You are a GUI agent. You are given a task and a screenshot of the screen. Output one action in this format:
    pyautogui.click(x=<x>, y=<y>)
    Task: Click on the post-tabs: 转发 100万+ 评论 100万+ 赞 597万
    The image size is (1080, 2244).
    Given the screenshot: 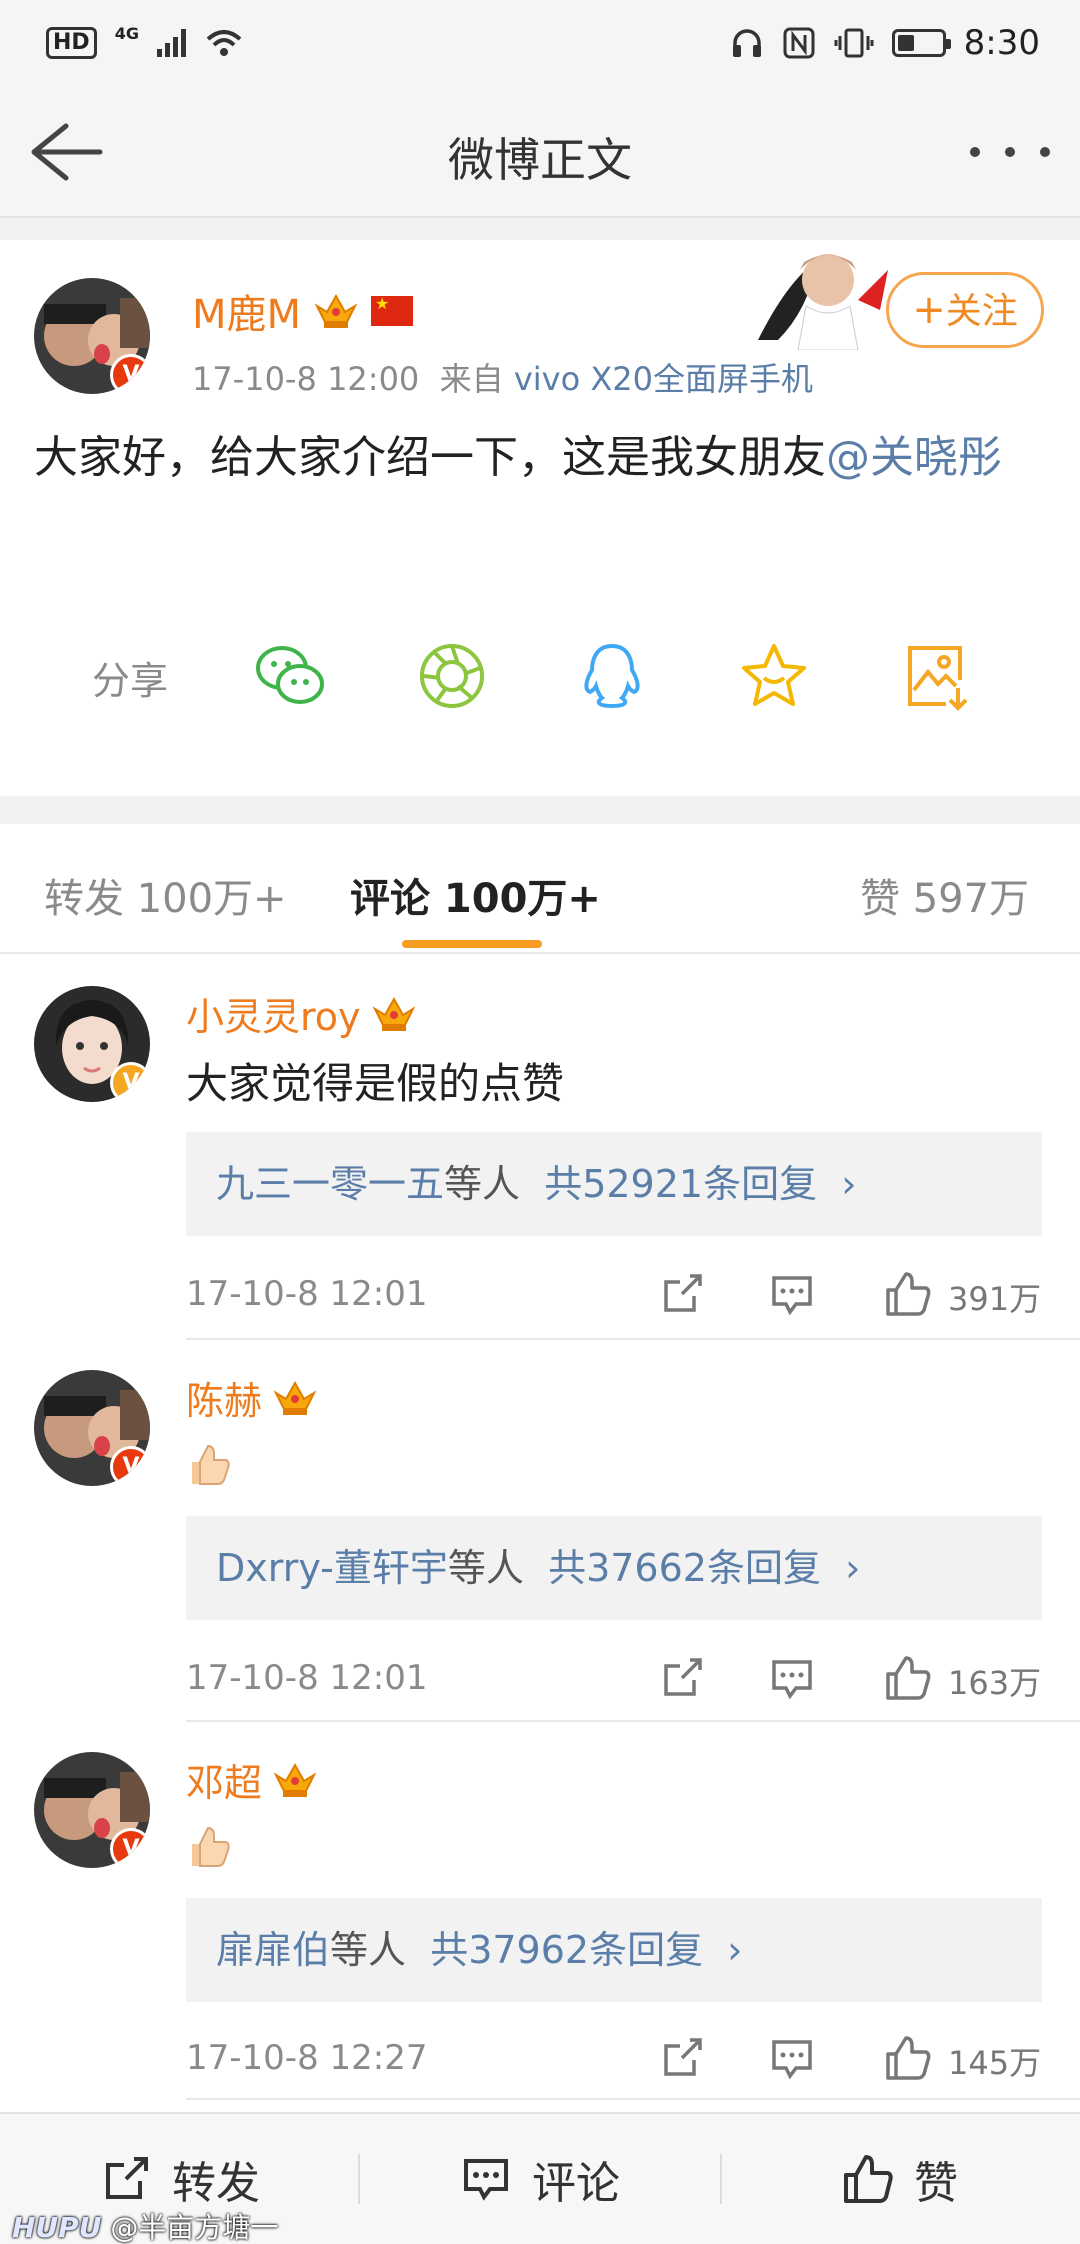 What is the action you would take?
    pyautogui.click(x=540, y=889)
    